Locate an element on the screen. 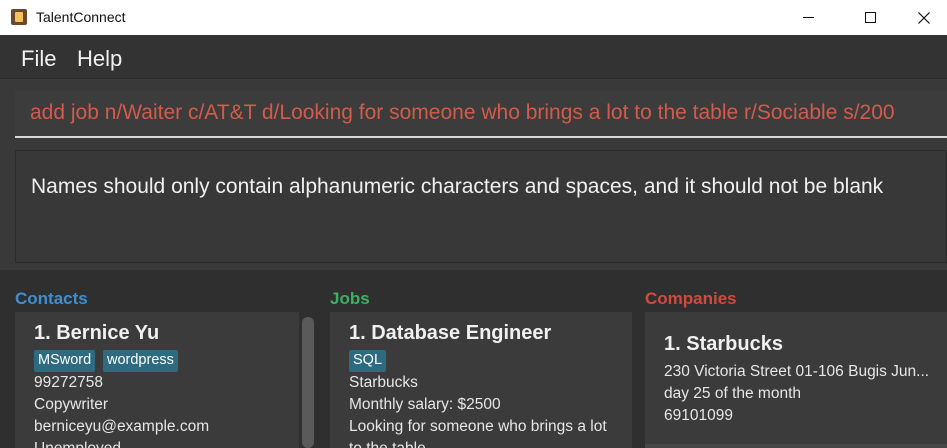 Image resolution: width=947 pixels, height=448 pixels. contact-name: 1. Bernice Yu is located at coordinates (97, 333).